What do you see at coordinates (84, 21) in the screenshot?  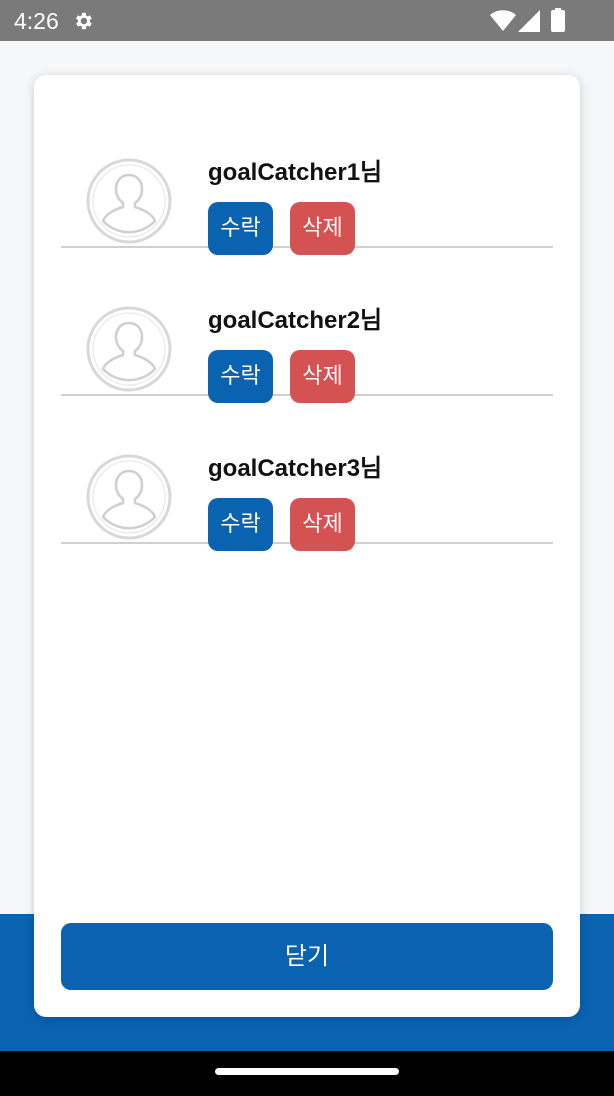 I see `gear-icon` at bounding box center [84, 21].